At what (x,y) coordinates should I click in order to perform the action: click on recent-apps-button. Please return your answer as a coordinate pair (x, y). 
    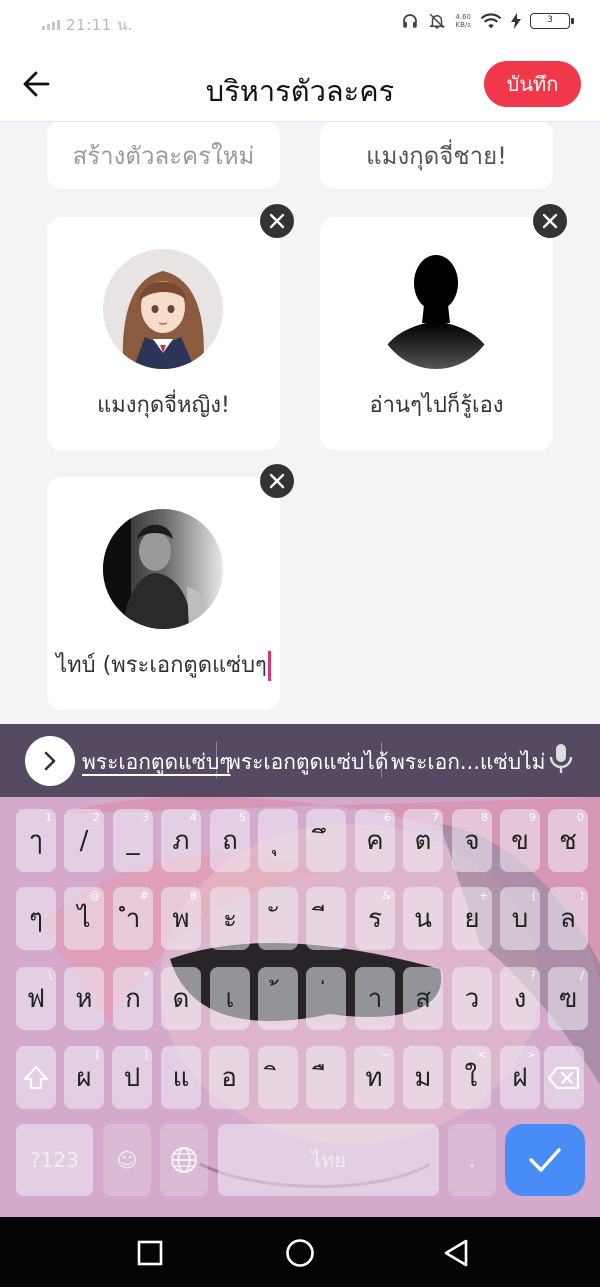
    Looking at the image, I should click on (150, 1253).